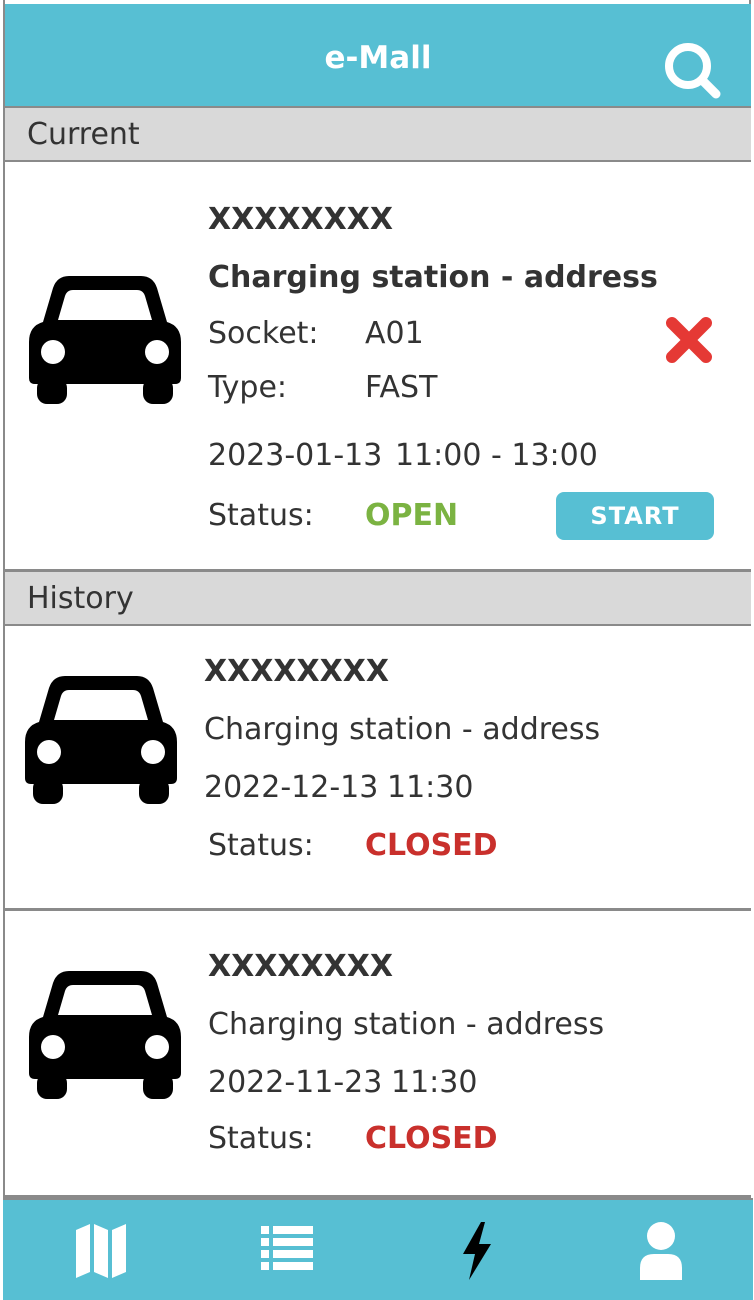 Image resolution: width=754 pixels, height=1300 pixels. Describe the element at coordinates (101, 1250) in the screenshot. I see `map-icon` at that location.